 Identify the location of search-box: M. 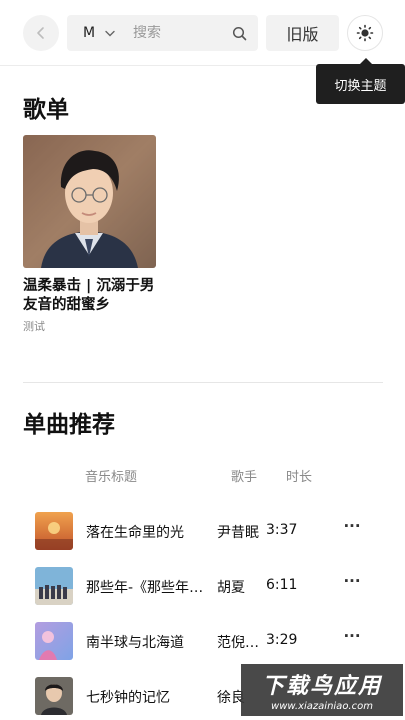
(162, 33).